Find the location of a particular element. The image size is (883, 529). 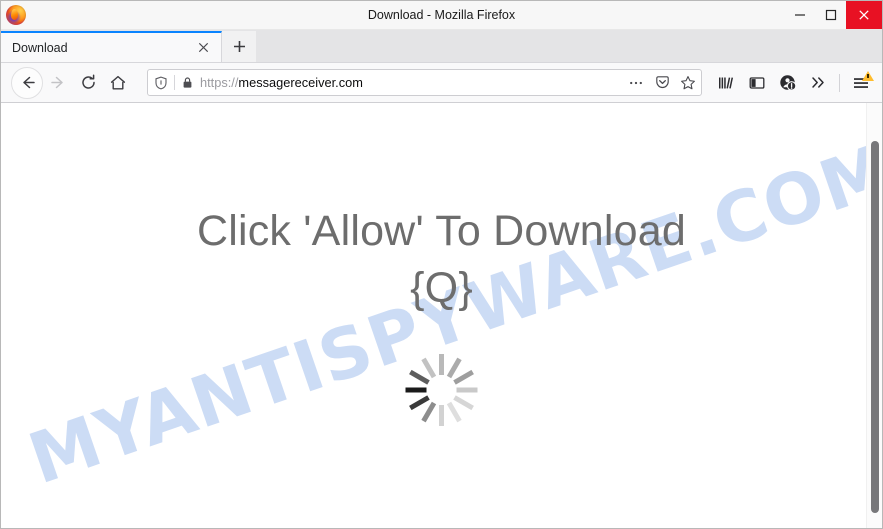

warning-triangle-icon is located at coordinates (868, 75).